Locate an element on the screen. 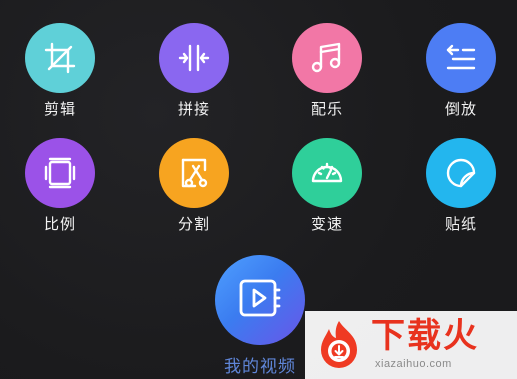  tool-reverse: 倒放 is located at coordinates (461, 64).